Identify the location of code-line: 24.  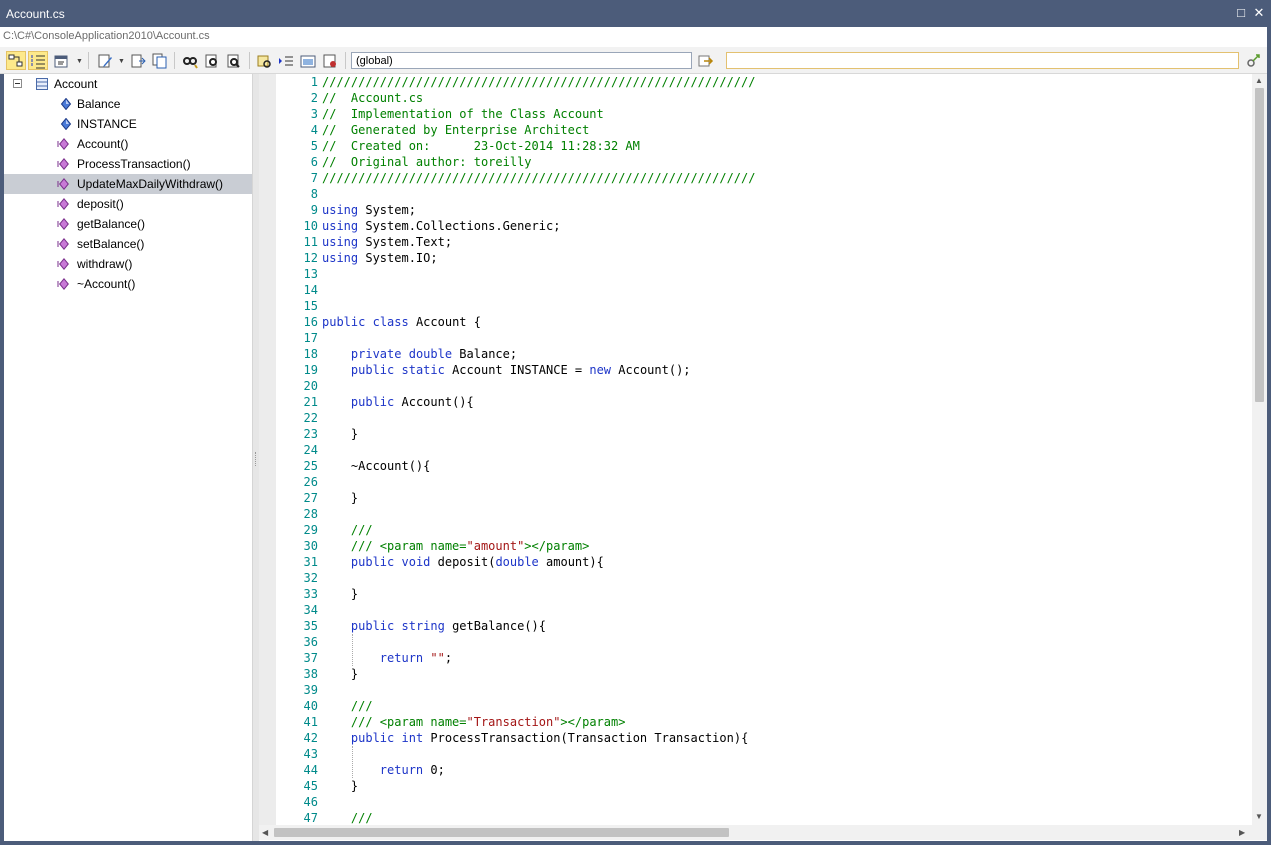
(754, 450).